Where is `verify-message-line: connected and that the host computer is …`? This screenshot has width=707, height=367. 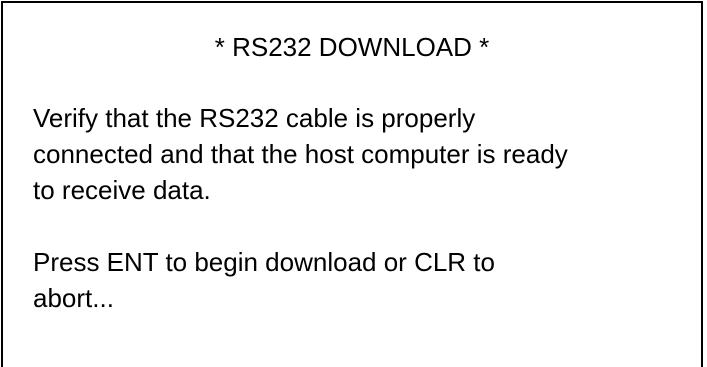 verify-message-line: connected and that the host computer is … is located at coordinates (300, 154).